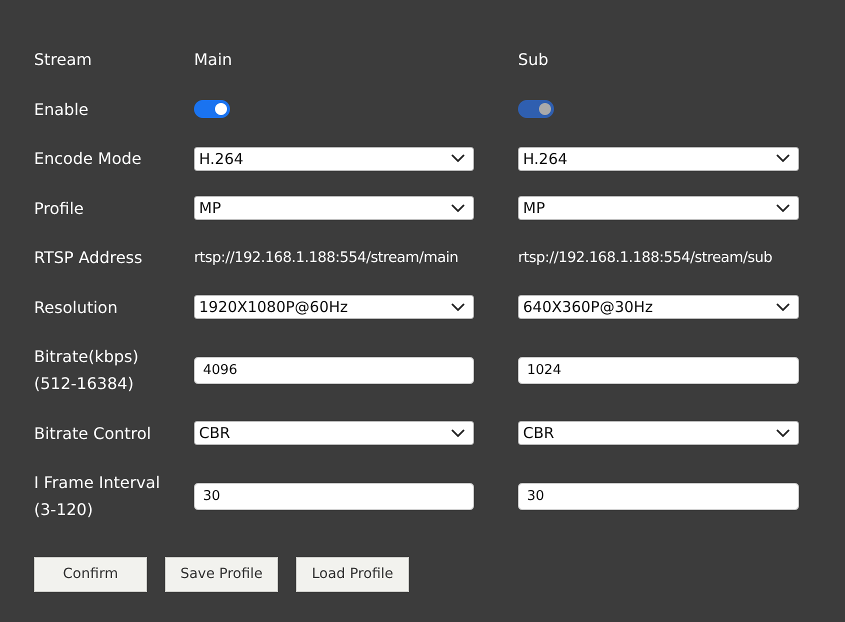 This screenshot has width=845, height=622. What do you see at coordinates (334, 307) in the screenshot?
I see `dropdown-select: 1920X1080P@60Hz` at bounding box center [334, 307].